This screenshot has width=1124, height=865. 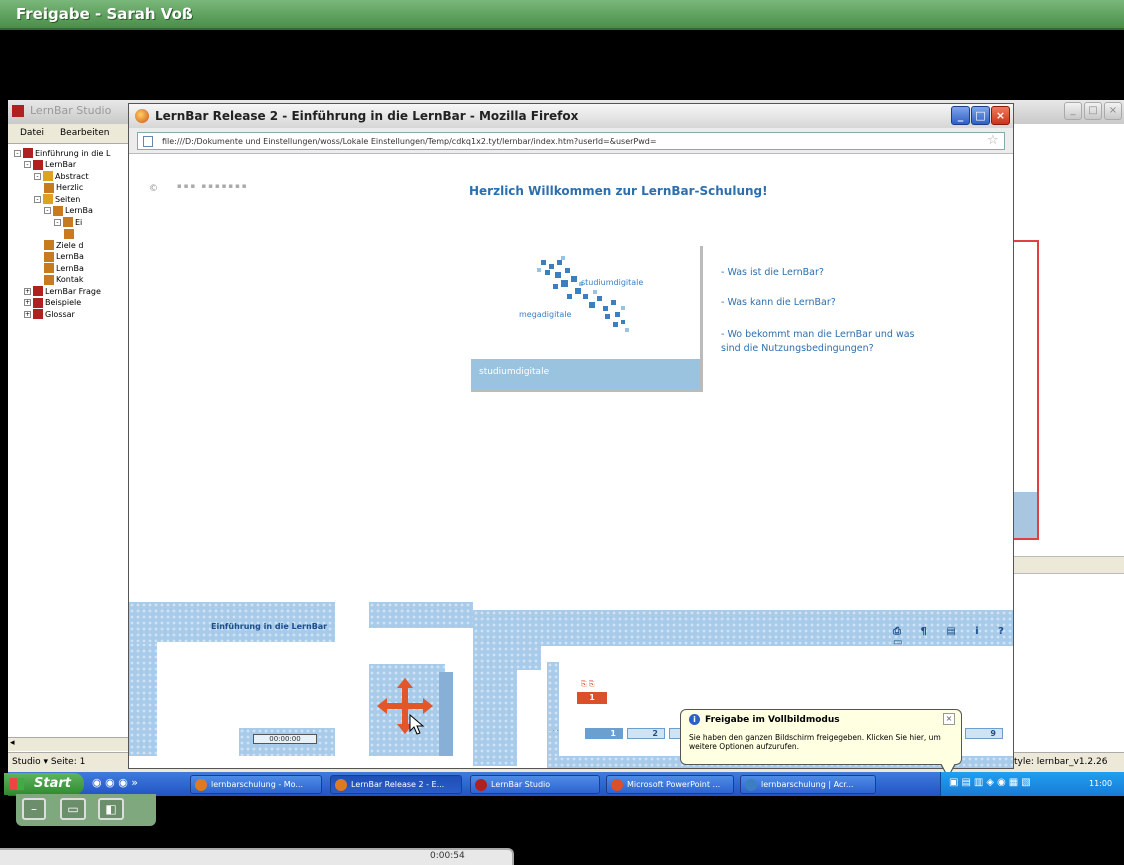 What do you see at coordinates (12, 743) in the screenshot?
I see `scroll-left-icon: ◂` at bounding box center [12, 743].